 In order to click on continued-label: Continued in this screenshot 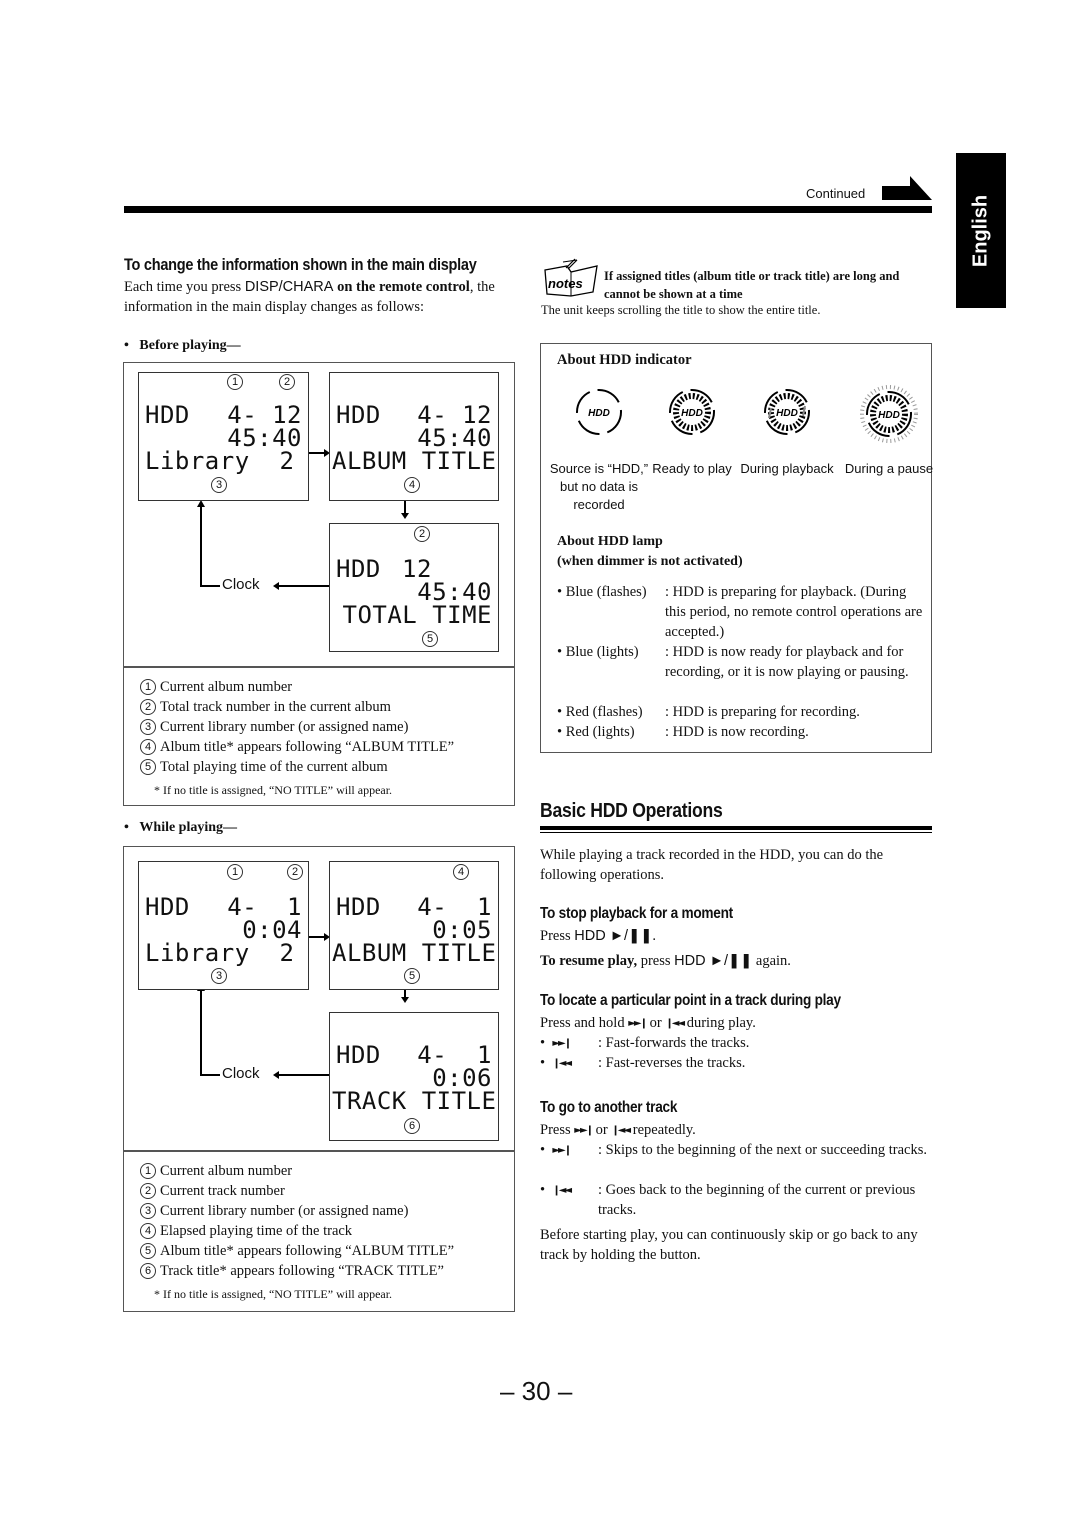, I will do `click(836, 193)`.